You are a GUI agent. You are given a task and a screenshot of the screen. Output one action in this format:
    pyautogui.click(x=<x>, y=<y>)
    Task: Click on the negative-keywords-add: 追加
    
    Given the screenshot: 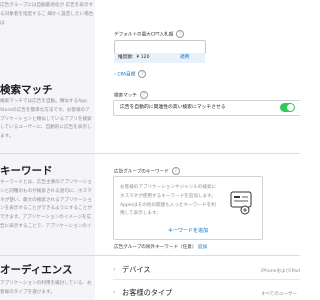 What is the action you would take?
    pyautogui.click(x=202, y=247)
    